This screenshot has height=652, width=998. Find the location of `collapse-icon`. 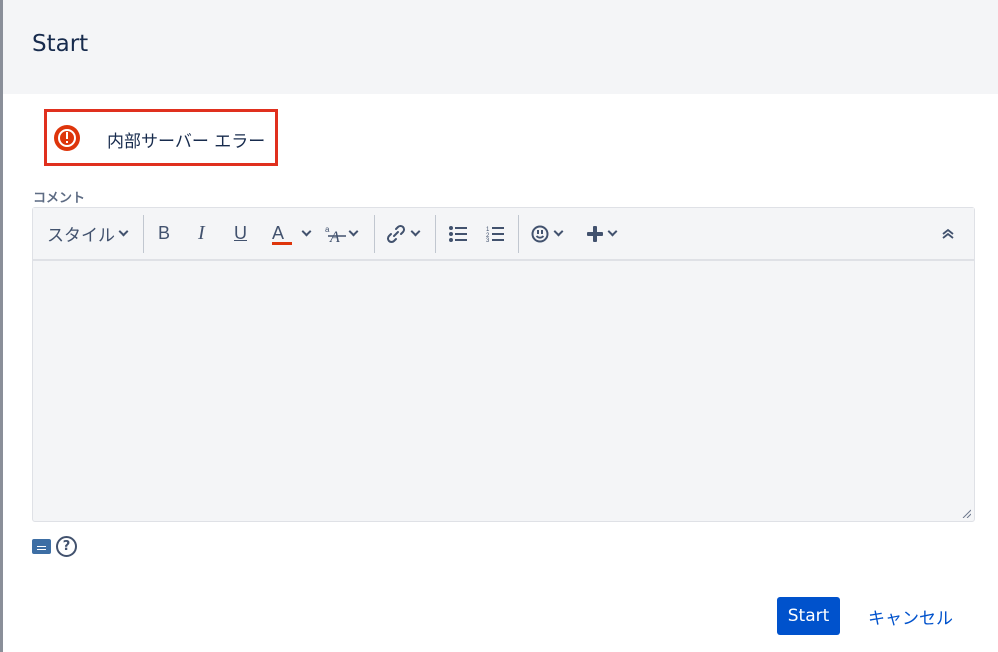

collapse-icon is located at coordinates (948, 233).